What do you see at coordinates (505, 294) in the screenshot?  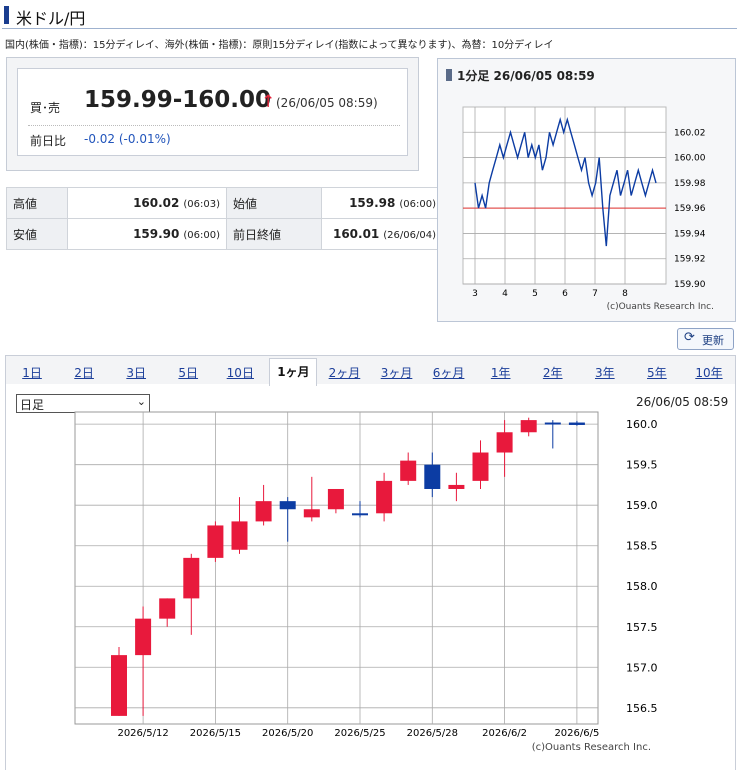 I see `minute-x-tick: 4` at bounding box center [505, 294].